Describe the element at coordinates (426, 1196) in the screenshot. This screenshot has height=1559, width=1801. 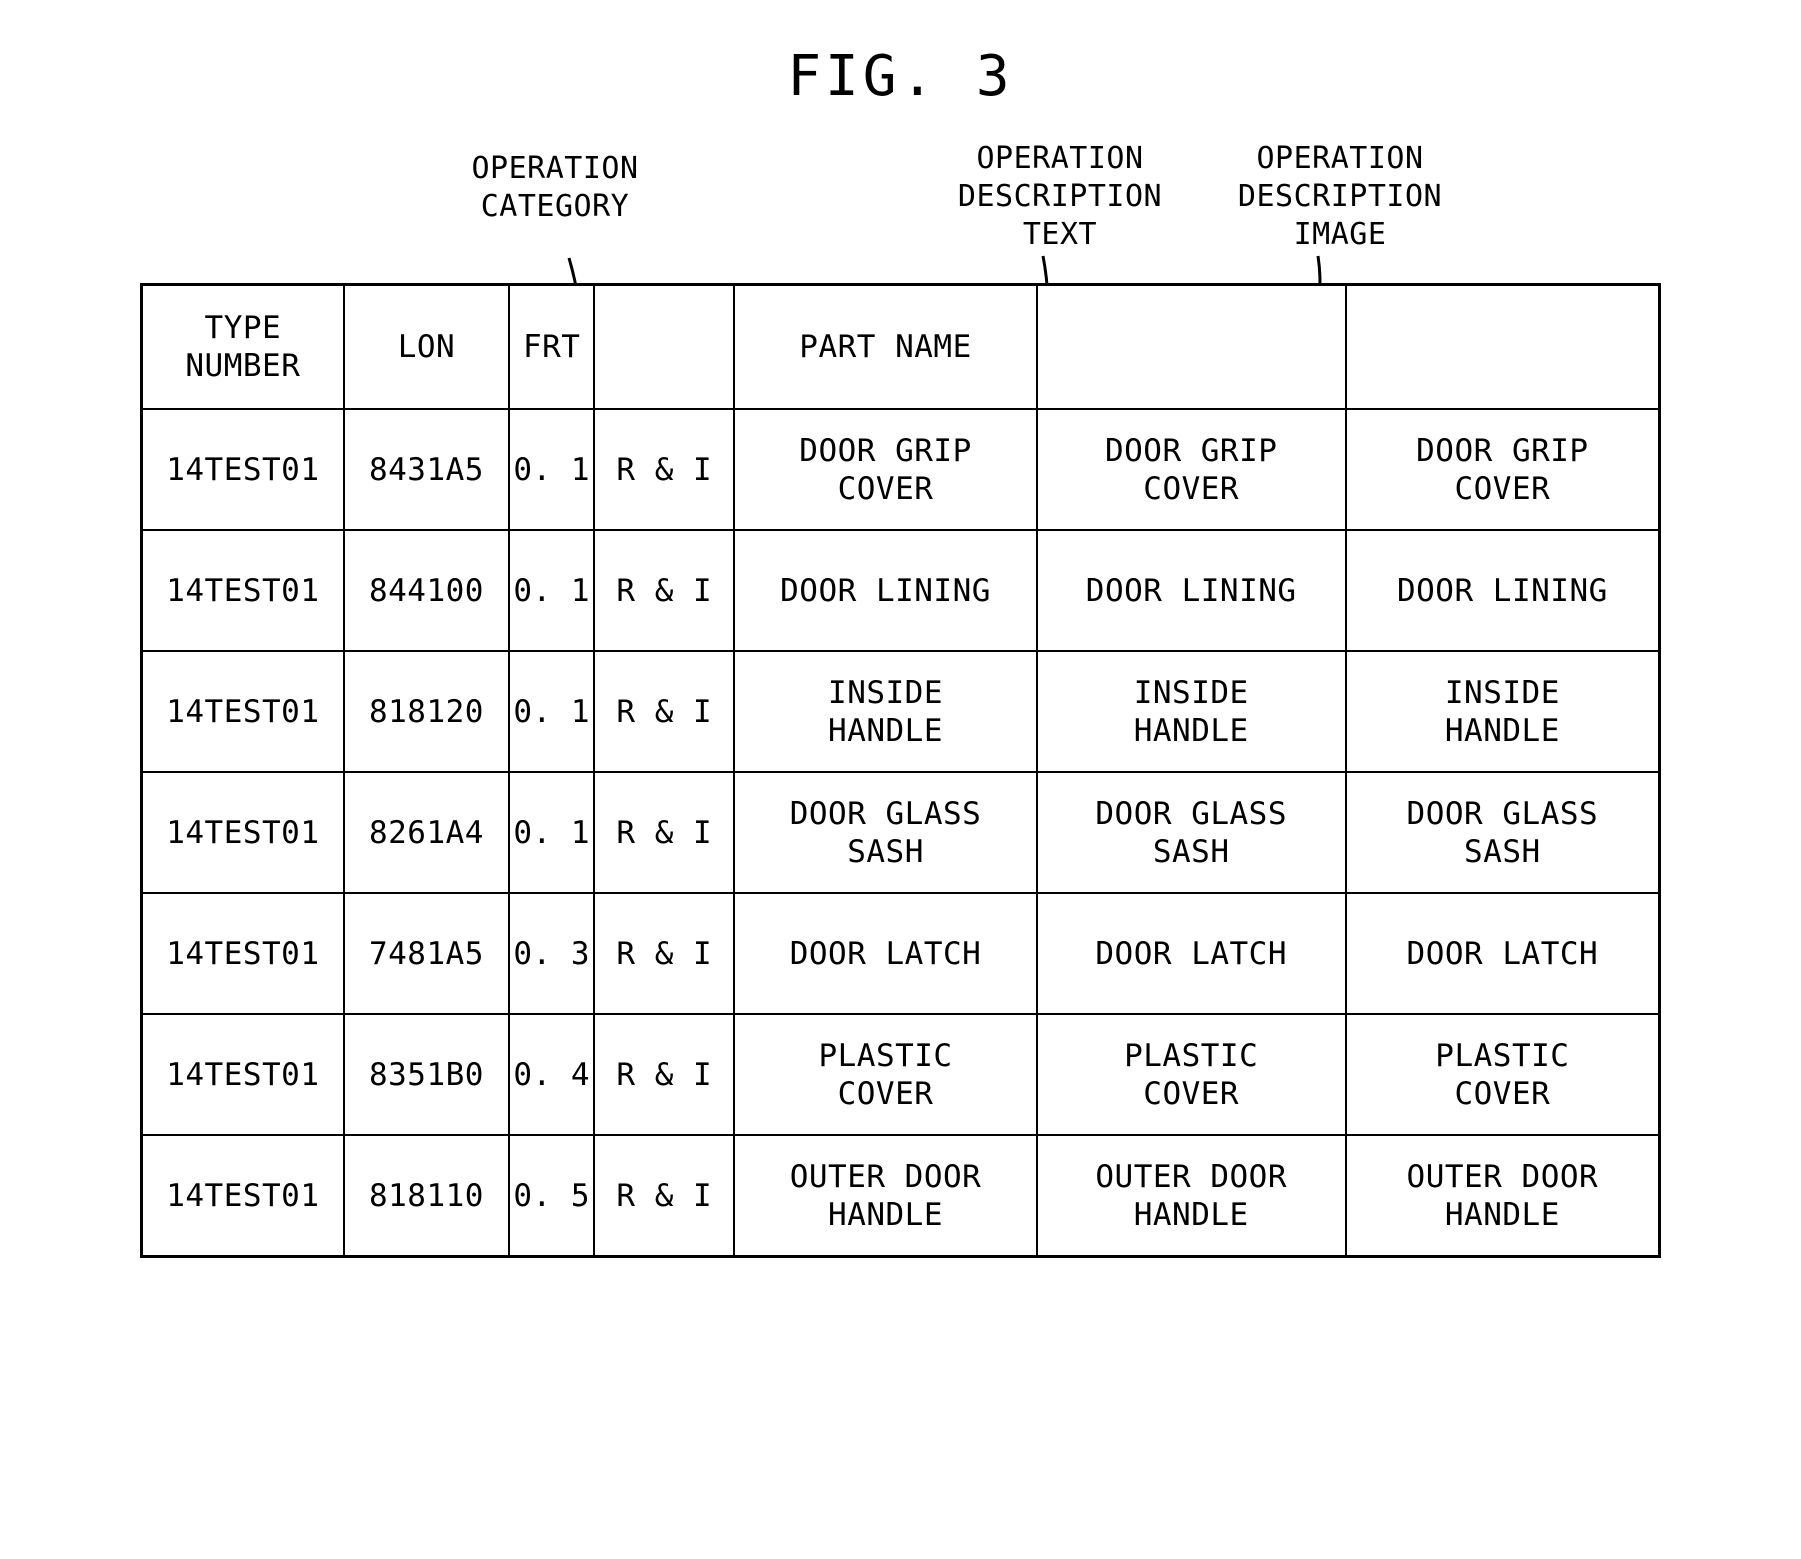
I see `cell-lon: 818110` at that location.